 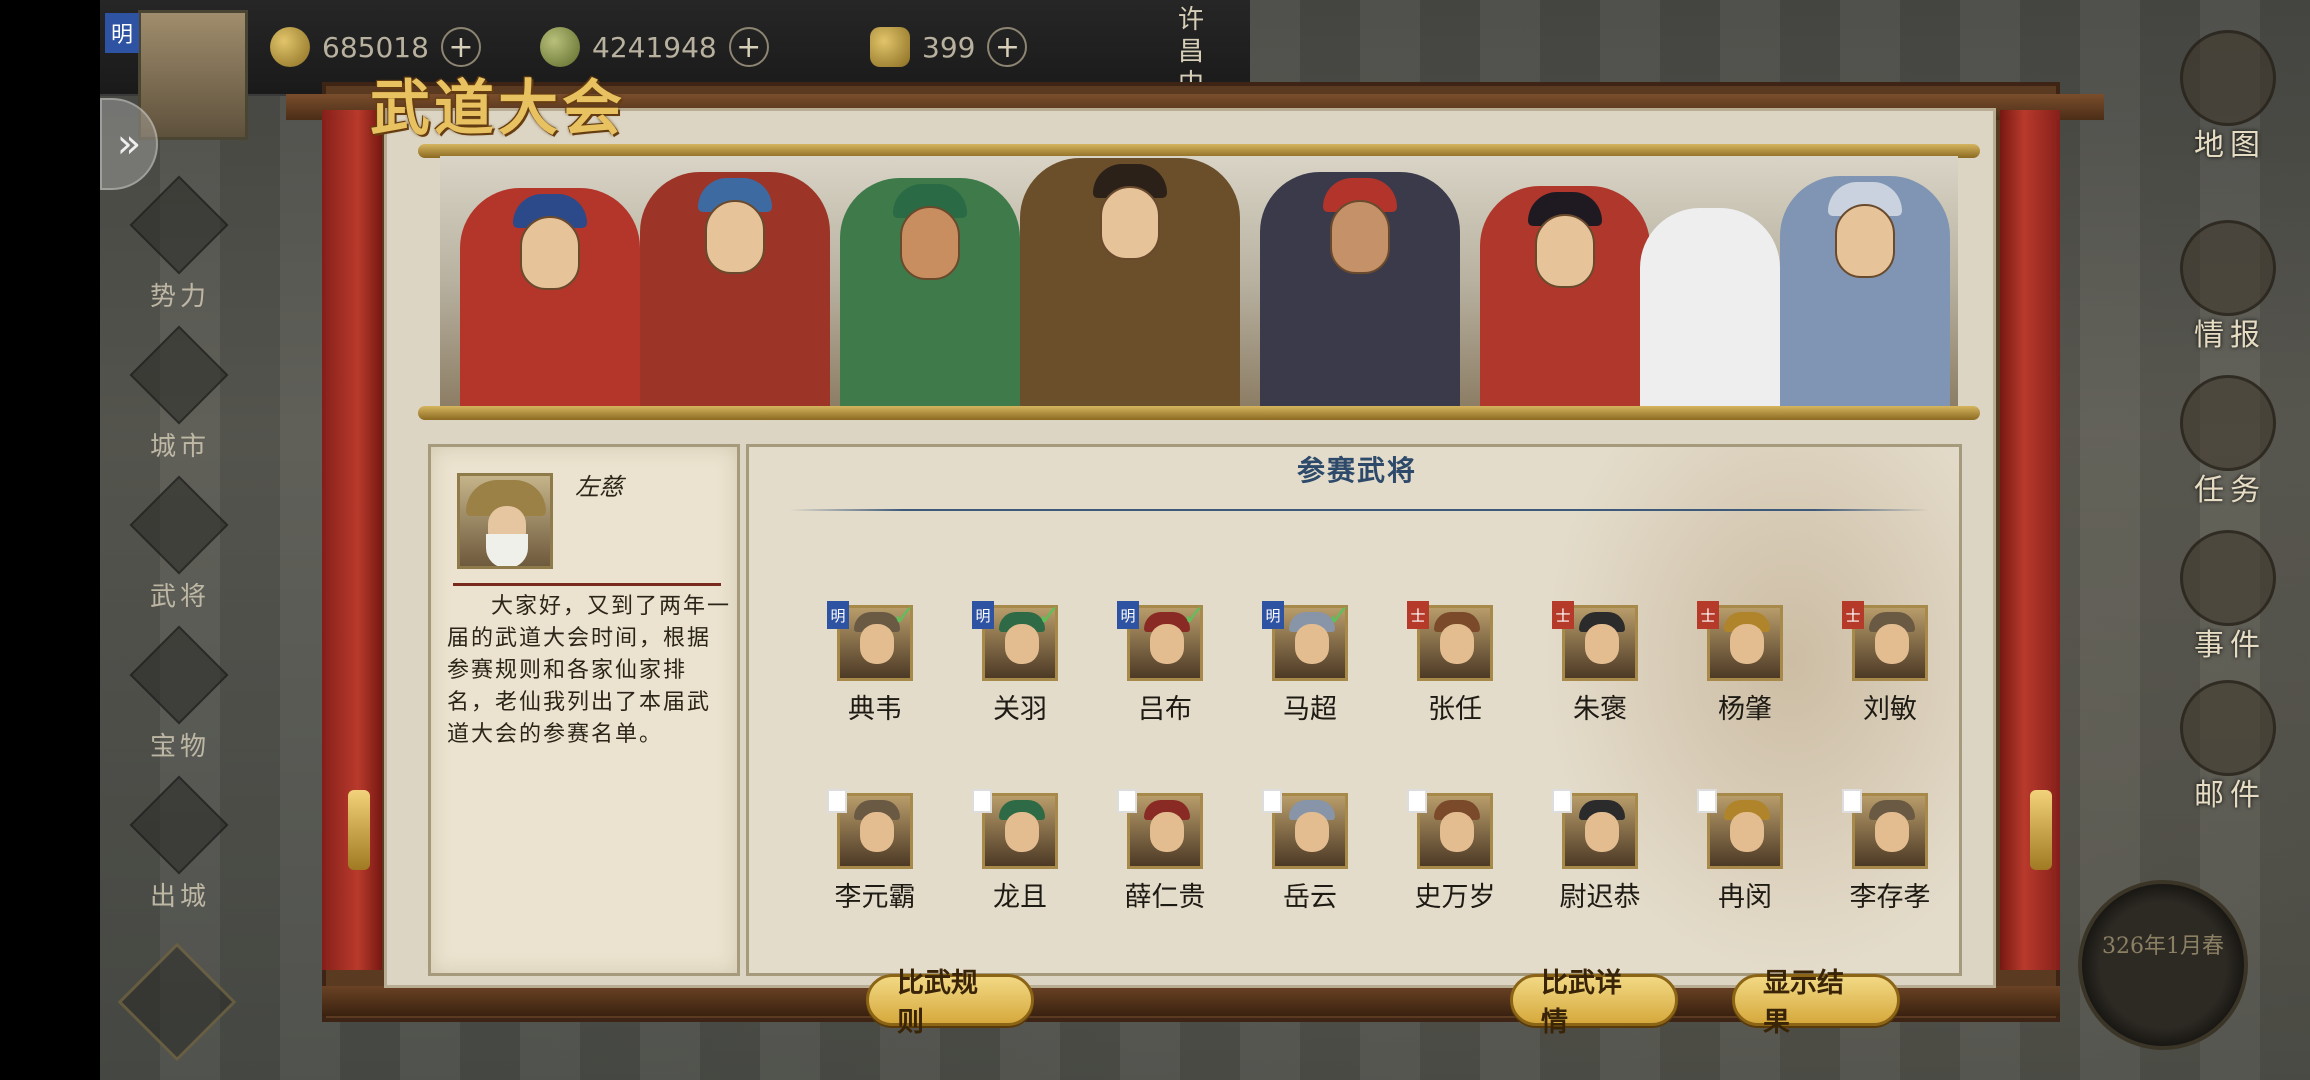 What do you see at coordinates (129, 144) in the screenshot?
I see `double-chevron-right-icon: »` at bounding box center [129, 144].